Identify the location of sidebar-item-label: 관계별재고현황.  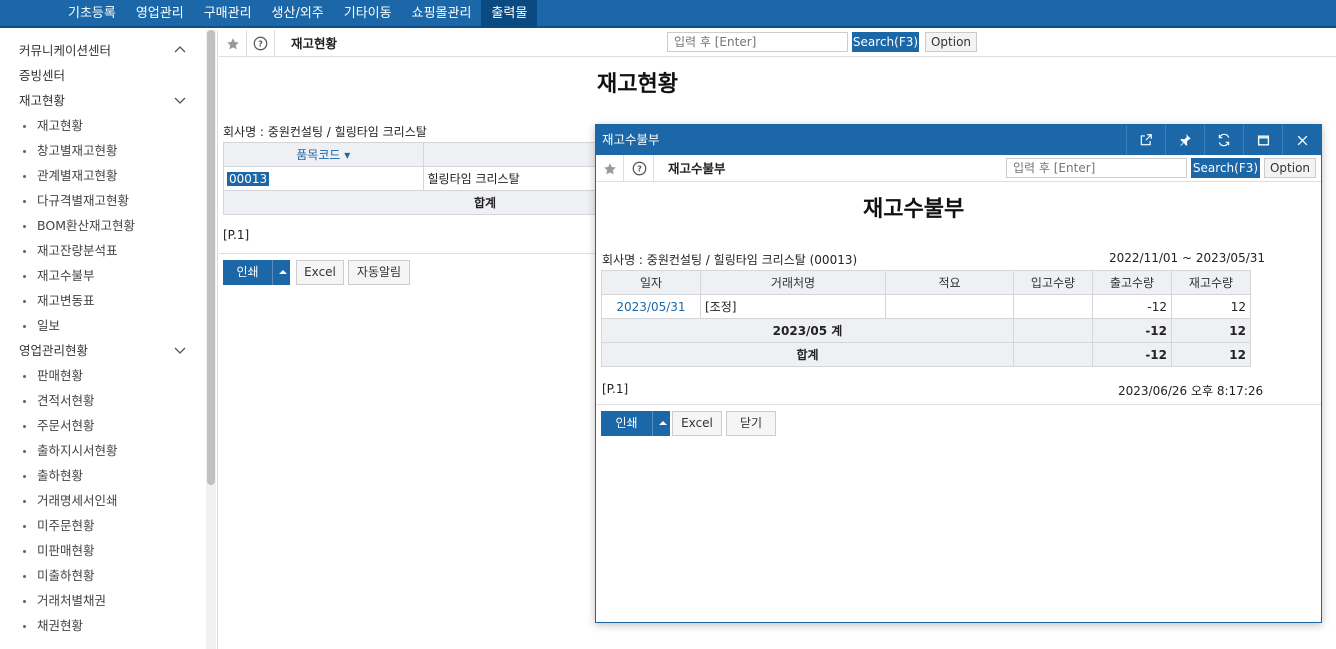
(77, 175).